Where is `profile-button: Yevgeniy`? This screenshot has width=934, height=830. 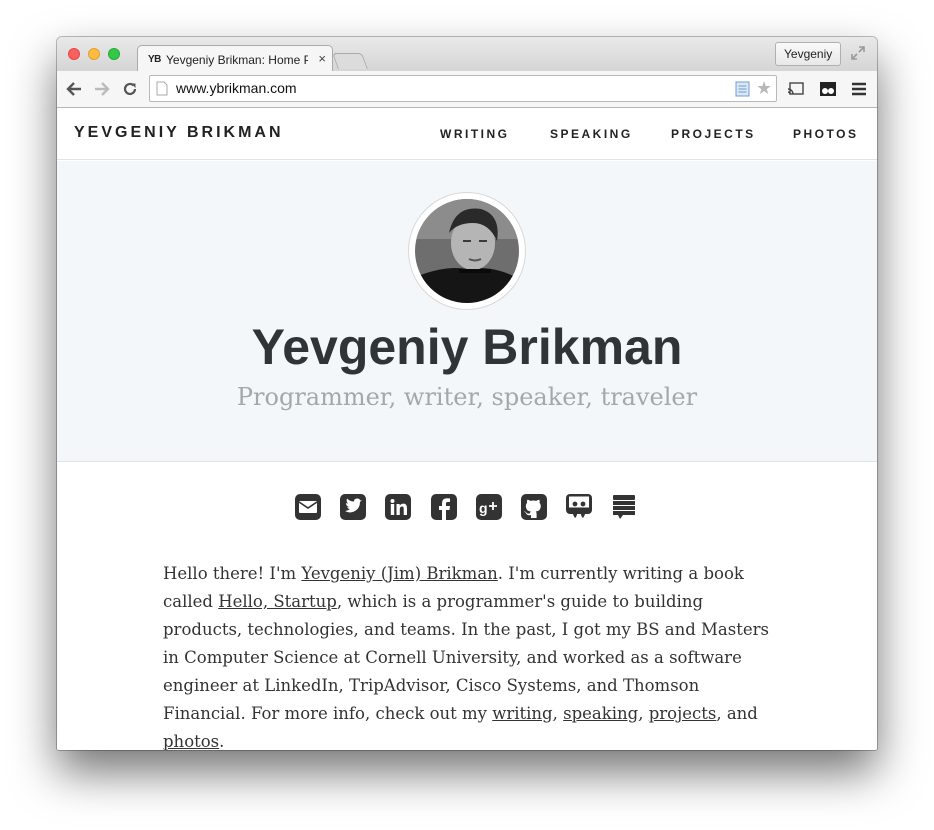
profile-button: Yevgeniy is located at coordinates (808, 54).